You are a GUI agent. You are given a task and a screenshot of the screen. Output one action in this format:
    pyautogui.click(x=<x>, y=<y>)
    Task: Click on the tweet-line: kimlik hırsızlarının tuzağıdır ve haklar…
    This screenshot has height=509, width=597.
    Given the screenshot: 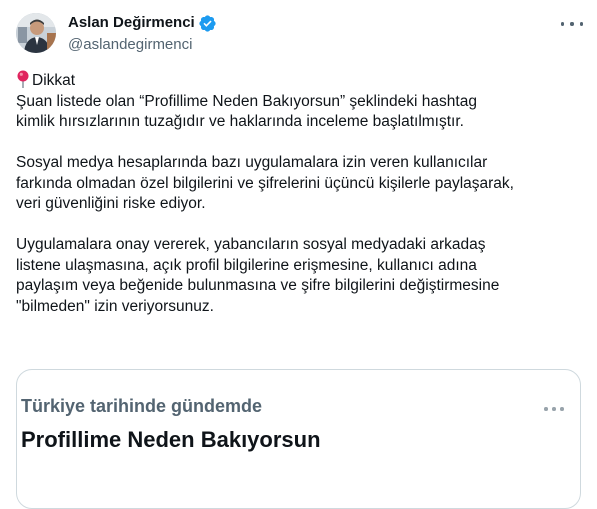 What is the action you would take?
    pyautogui.click(x=240, y=121)
    